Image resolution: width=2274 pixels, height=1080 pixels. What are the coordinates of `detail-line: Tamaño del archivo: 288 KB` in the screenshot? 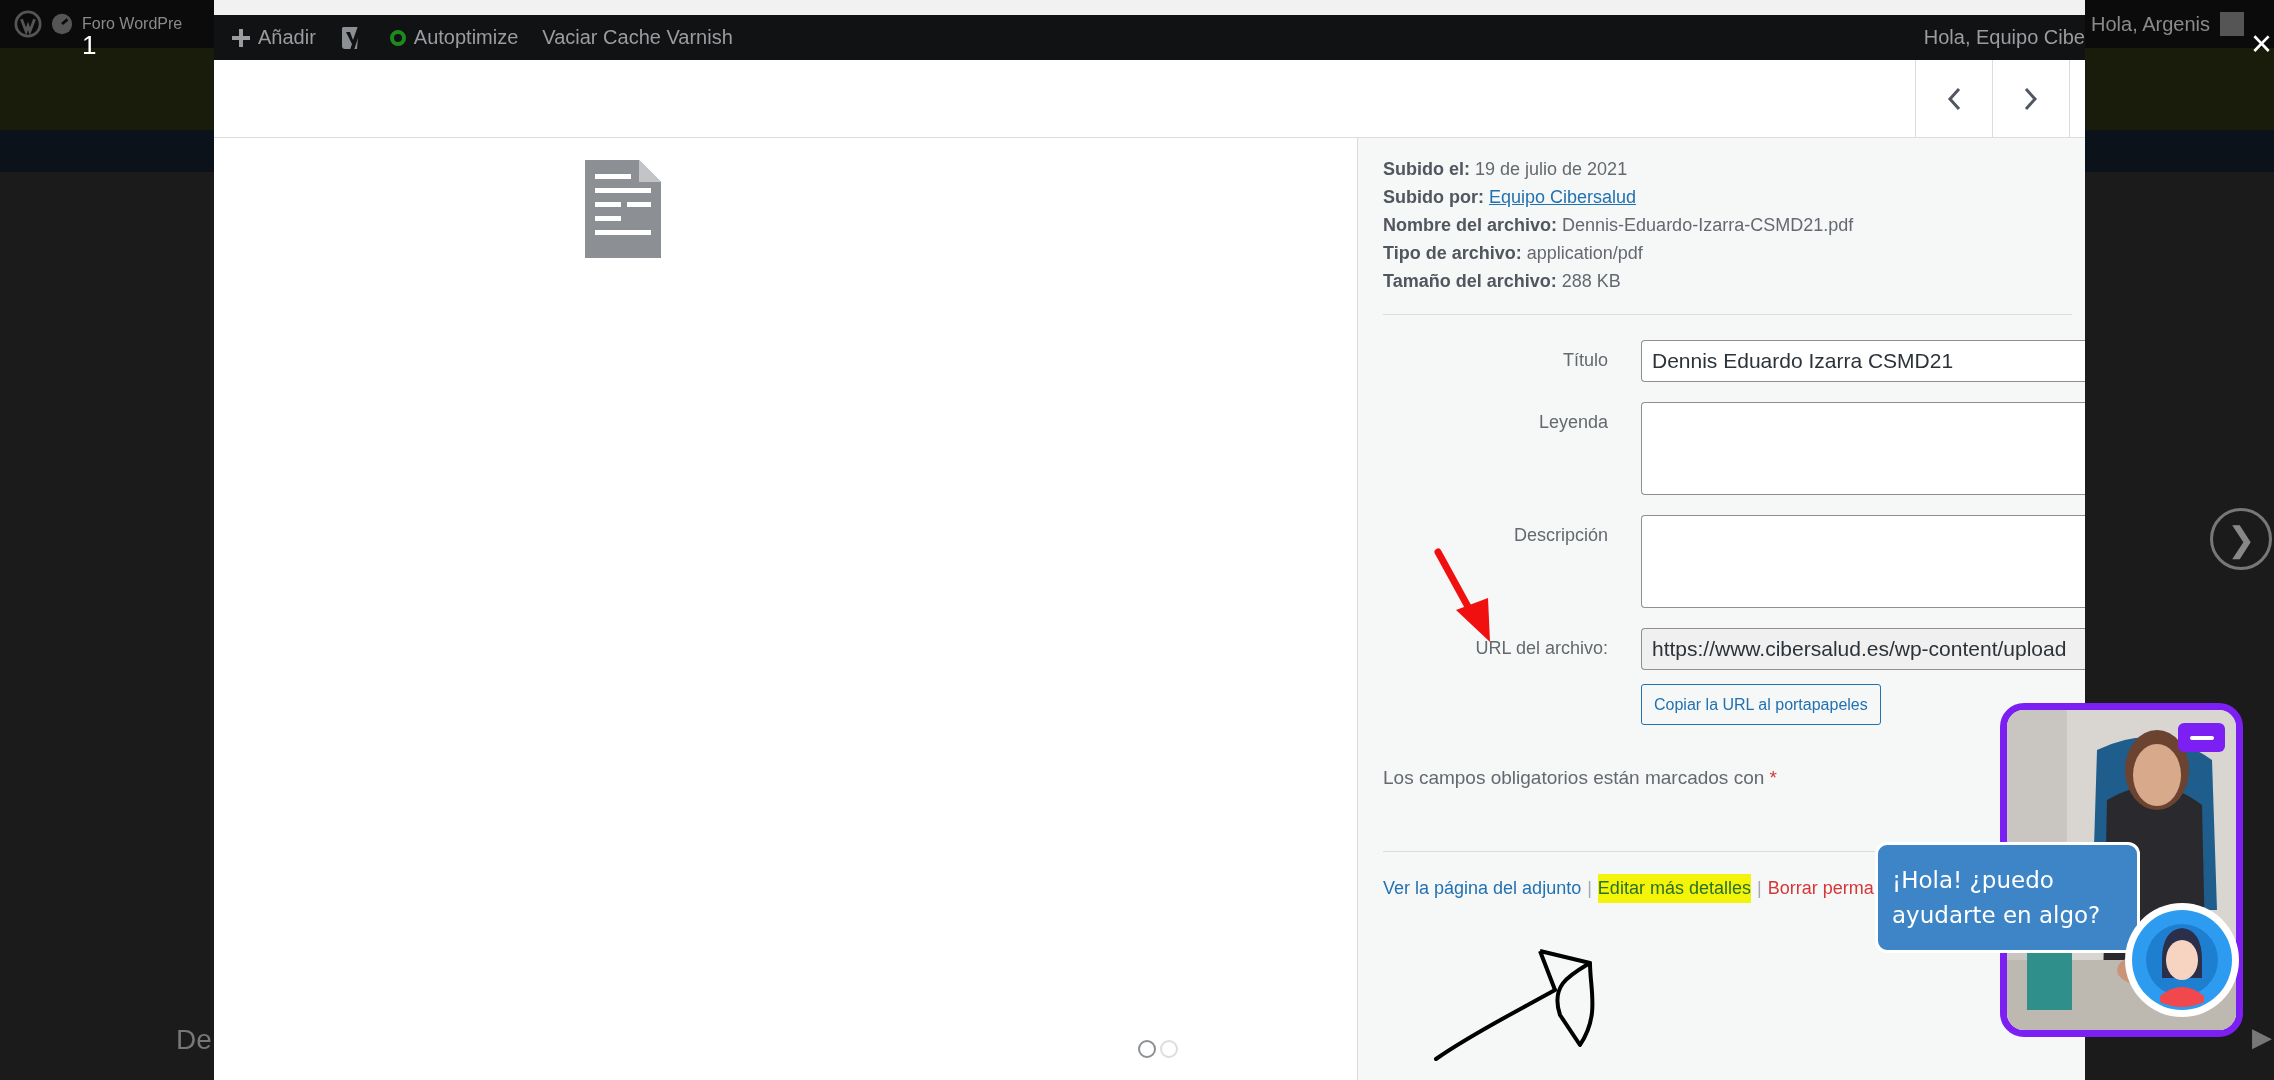 It's located at (1502, 281).